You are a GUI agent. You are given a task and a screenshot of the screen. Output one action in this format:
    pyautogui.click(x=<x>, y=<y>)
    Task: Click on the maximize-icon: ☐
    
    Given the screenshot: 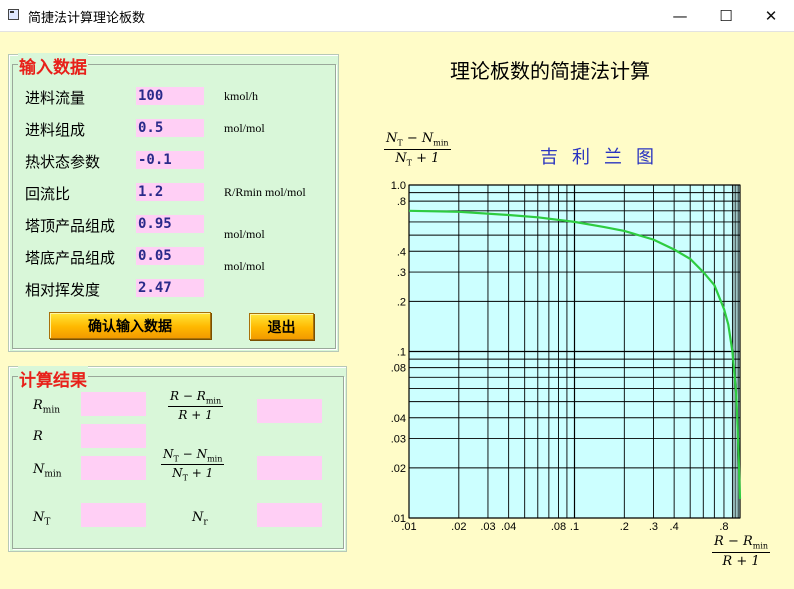 What is the action you would take?
    pyautogui.click(x=726, y=15)
    